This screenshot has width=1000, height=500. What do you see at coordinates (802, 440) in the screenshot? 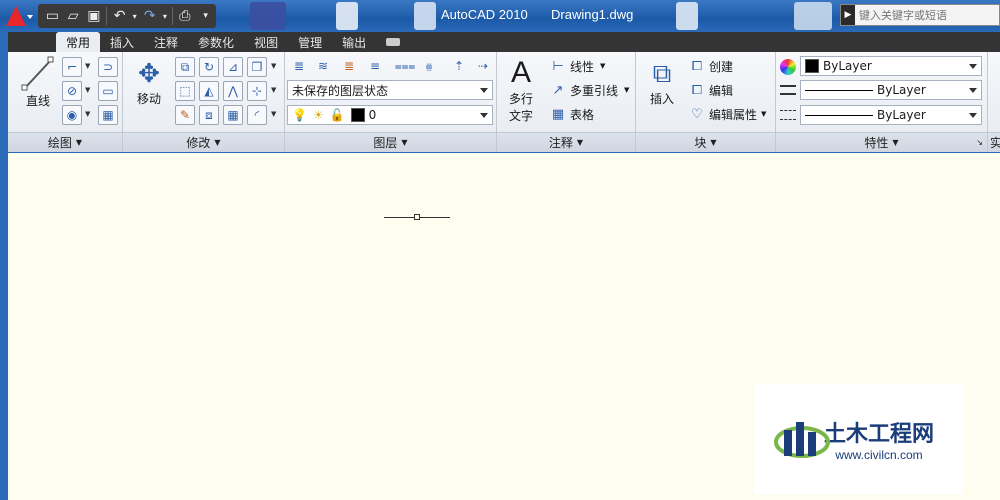
I see `watermark-logo-icon` at bounding box center [802, 440].